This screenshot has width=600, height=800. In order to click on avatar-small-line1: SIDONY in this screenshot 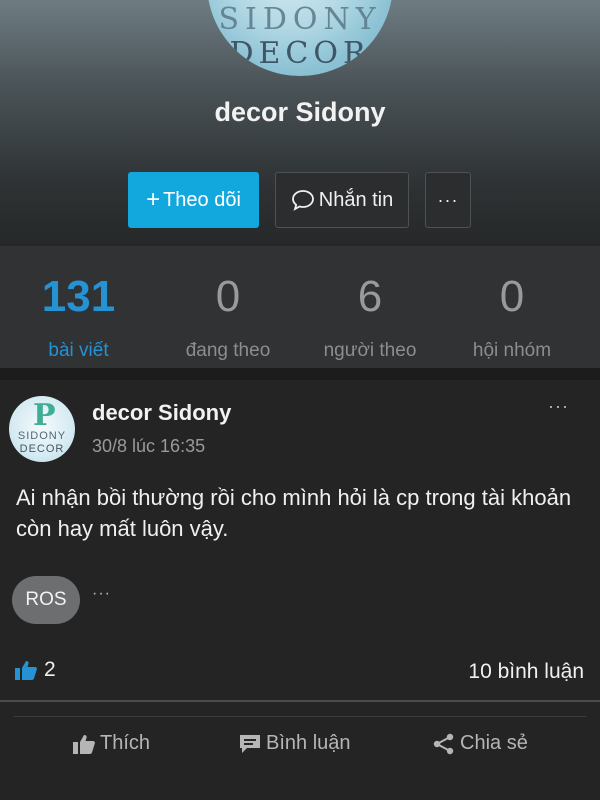, I will do `click(42, 436)`.